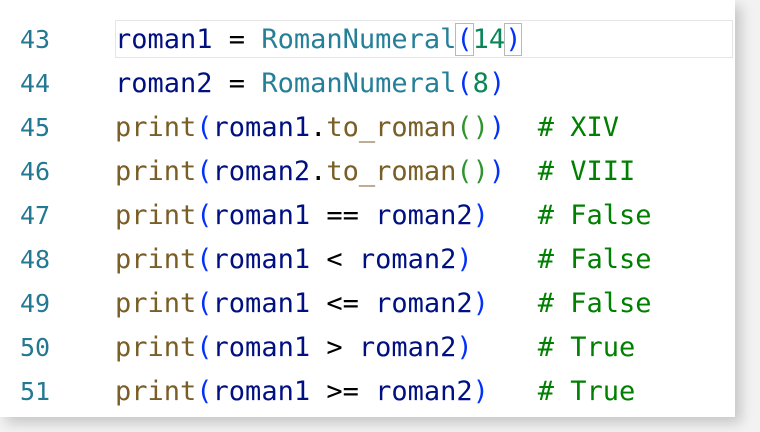 This screenshot has width=760, height=432. Describe the element at coordinates (578, 127) in the screenshot. I see `code-comment: # XIV` at that location.